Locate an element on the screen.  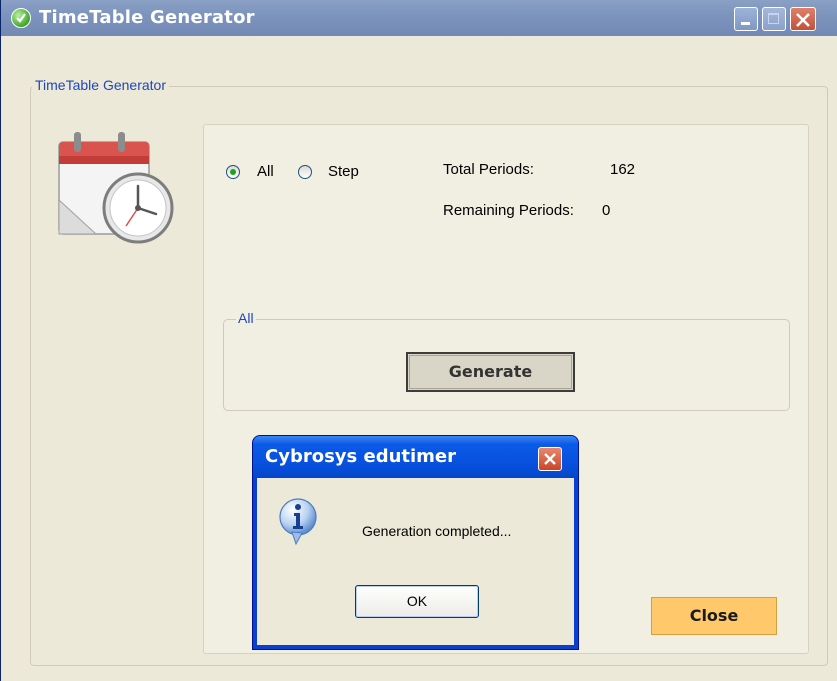
total-periods-value: 162 is located at coordinates (623, 169).